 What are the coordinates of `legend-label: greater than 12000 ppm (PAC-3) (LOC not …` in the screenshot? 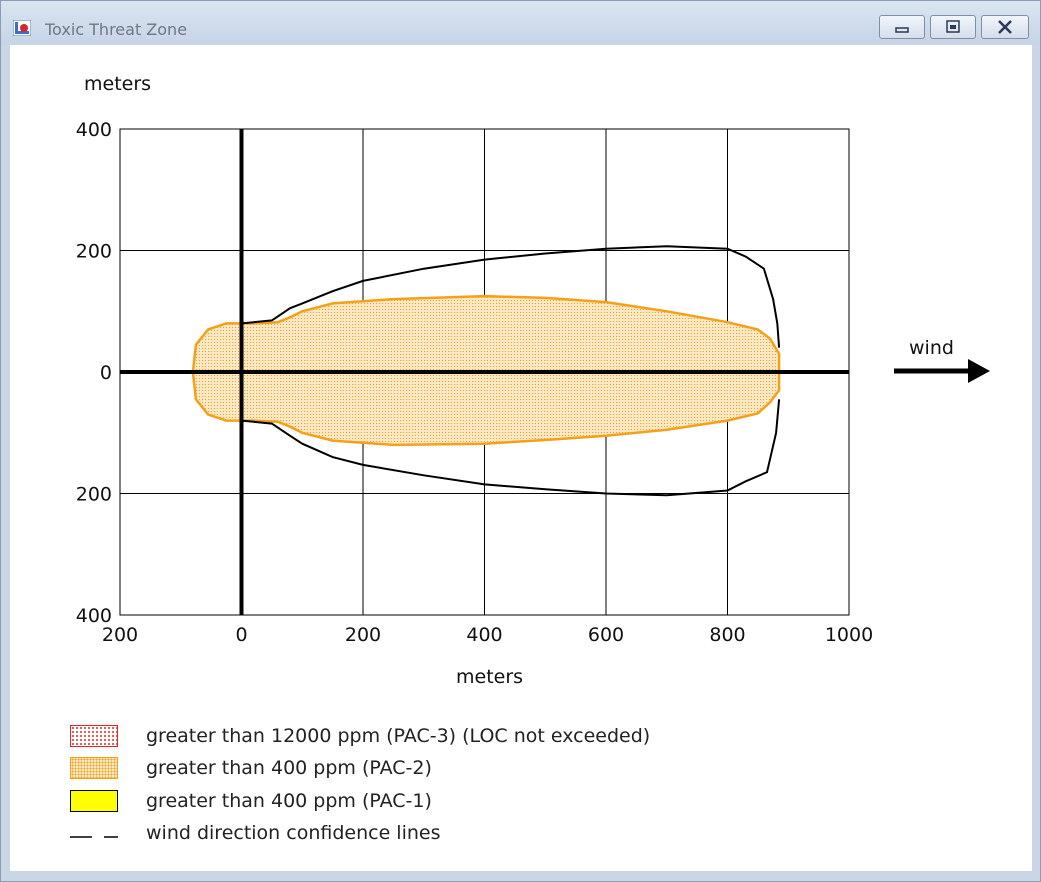 It's located at (398, 736).